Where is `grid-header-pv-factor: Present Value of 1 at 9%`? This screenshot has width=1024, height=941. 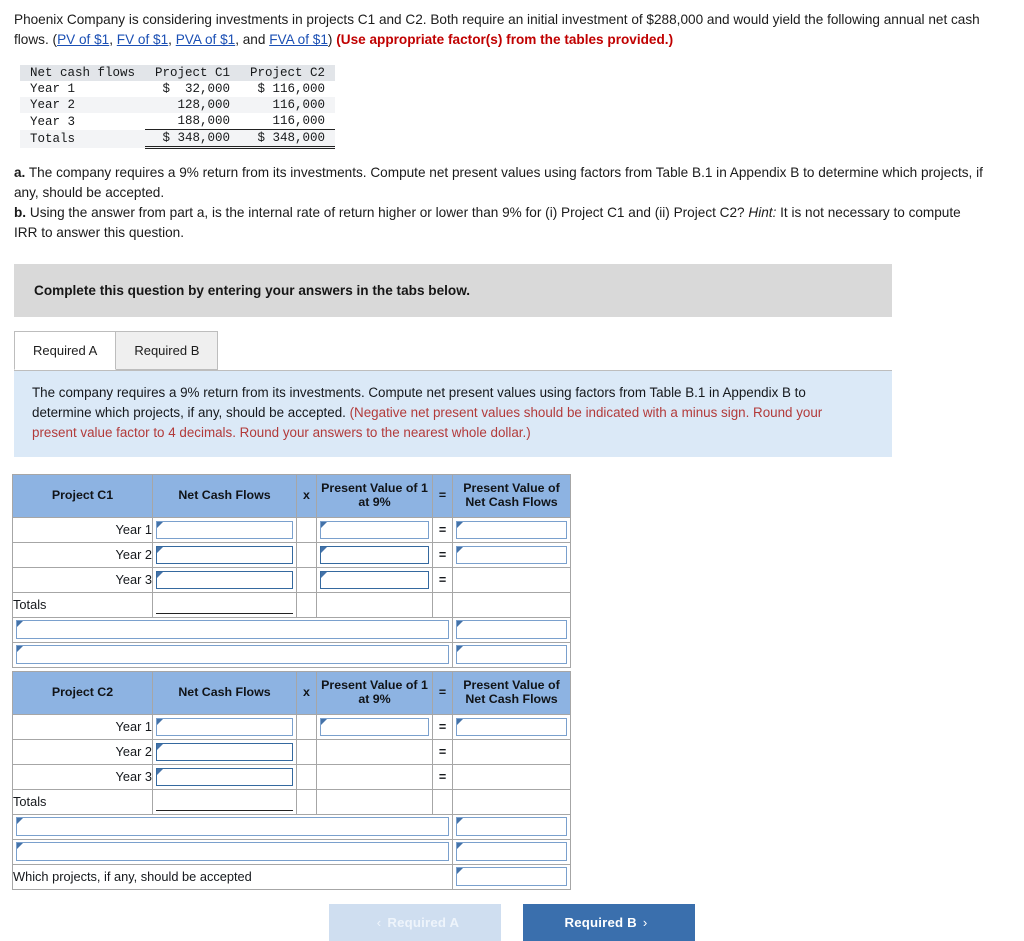 grid-header-pv-factor: Present Value of 1 at 9% is located at coordinates (374, 495).